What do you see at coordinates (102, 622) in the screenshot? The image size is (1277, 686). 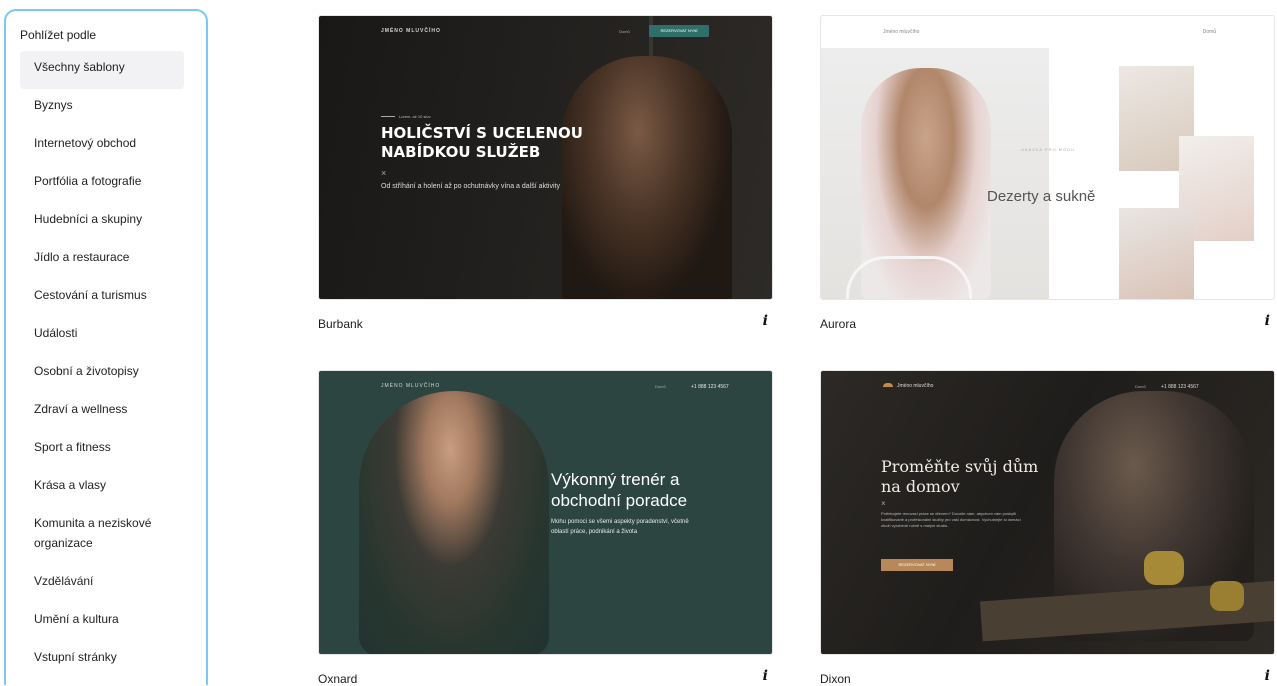 I see `sidebar-item-art-culture: Umění a kultura` at bounding box center [102, 622].